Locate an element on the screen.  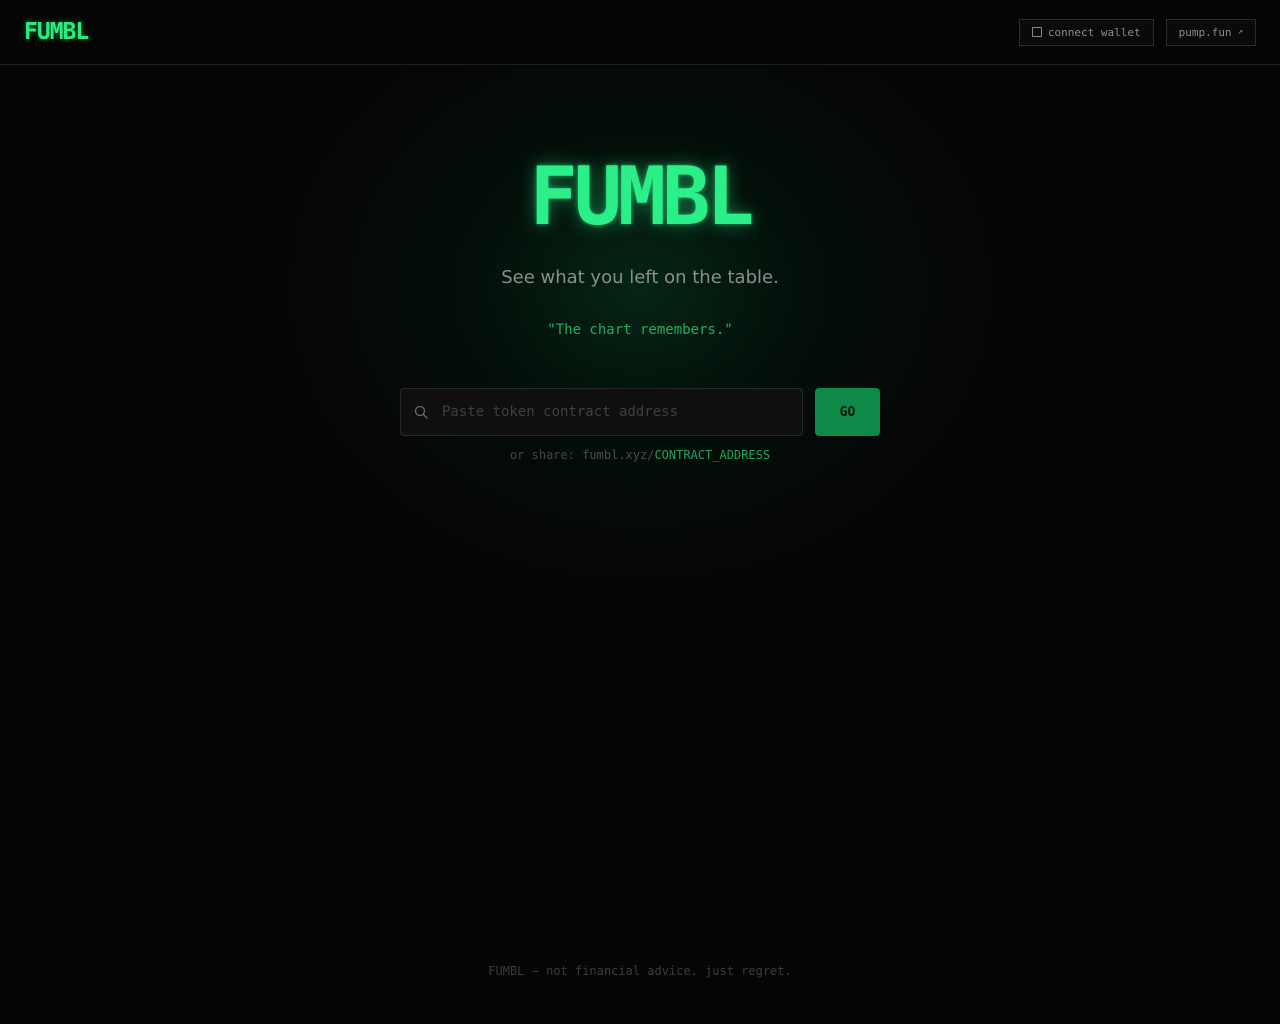
connect-wallet-button: connect wallet is located at coordinates (1086, 32).